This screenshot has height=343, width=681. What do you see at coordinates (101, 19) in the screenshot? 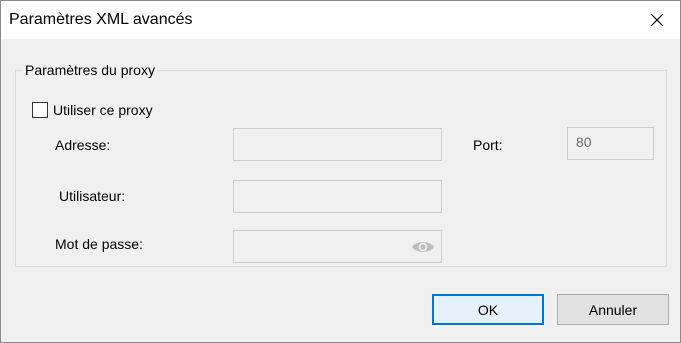
I see `dialog-title: Paramètres XML avancés` at bounding box center [101, 19].